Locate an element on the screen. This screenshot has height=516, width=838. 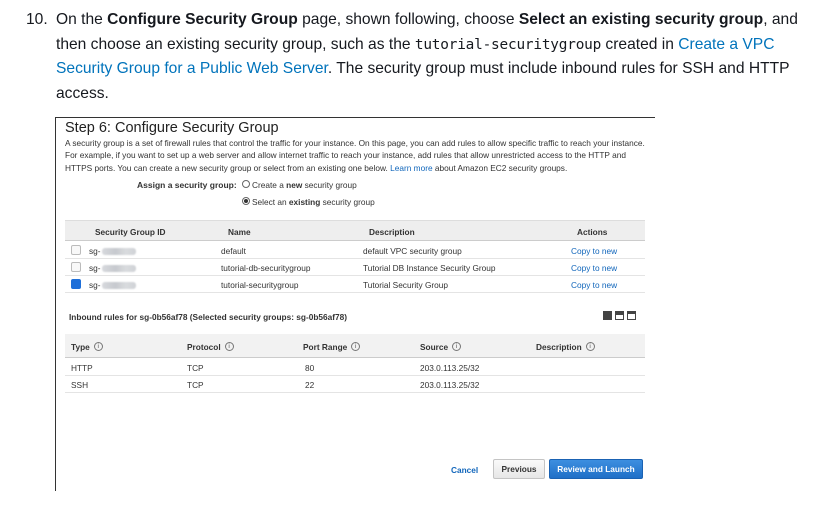
col-security-group-id: Security Group ID is located at coordinates (130, 232).